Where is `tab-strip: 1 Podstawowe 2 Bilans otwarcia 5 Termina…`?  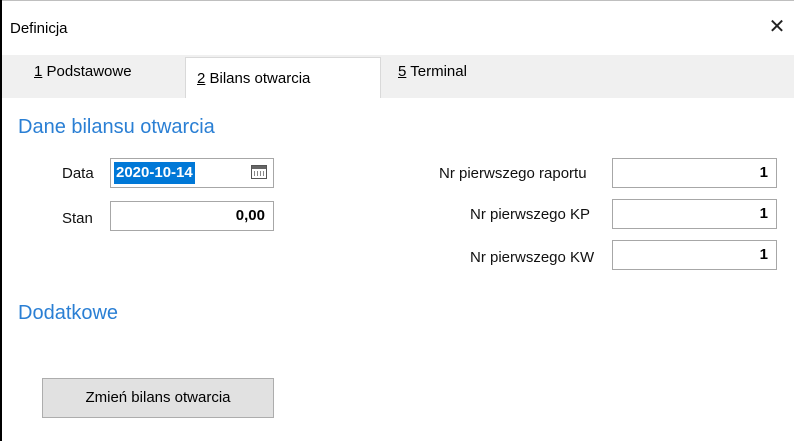
tab-strip: 1 Podstawowe 2 Bilans otwarcia 5 Termina… is located at coordinates (398, 77).